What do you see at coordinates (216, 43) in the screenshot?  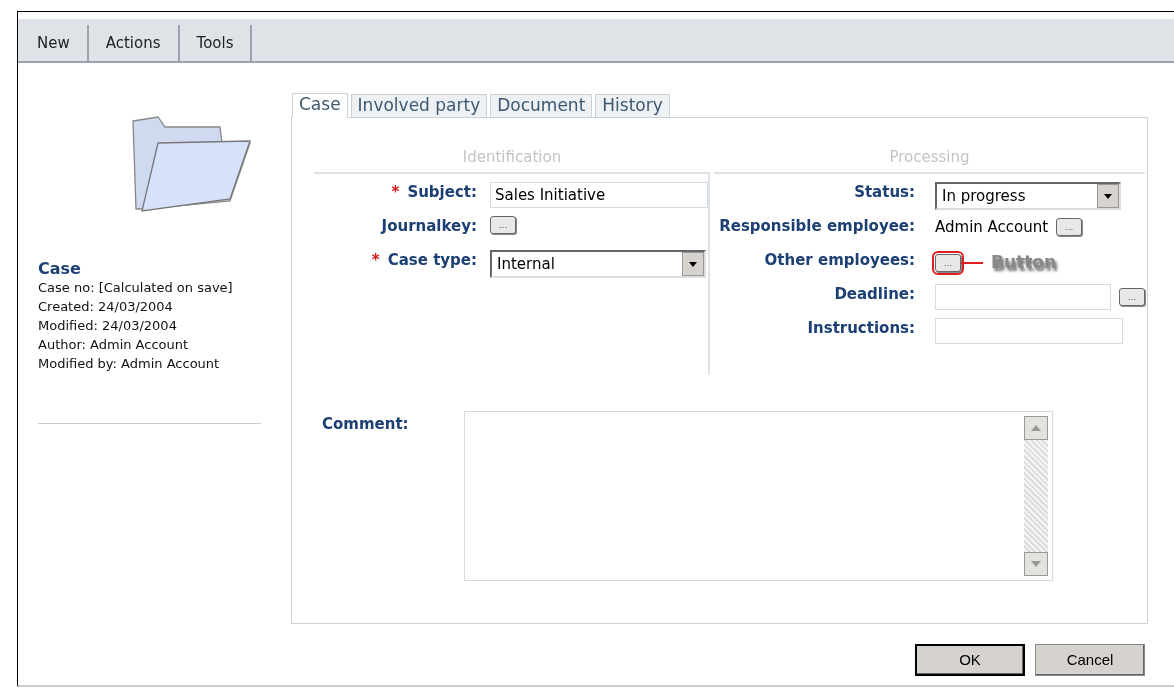 I see `toolbar-menu: Tools` at bounding box center [216, 43].